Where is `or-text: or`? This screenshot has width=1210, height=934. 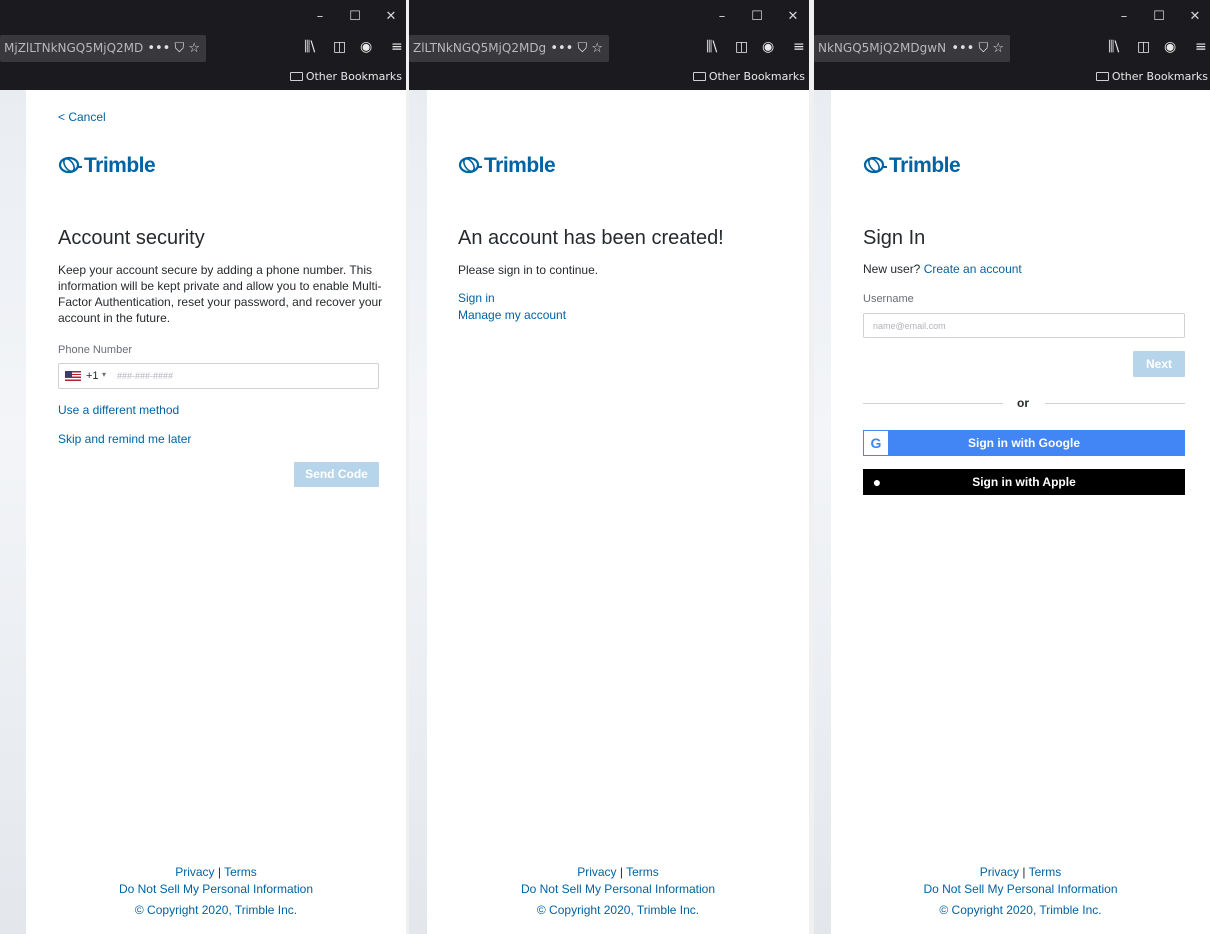 or-text: or is located at coordinates (1023, 403).